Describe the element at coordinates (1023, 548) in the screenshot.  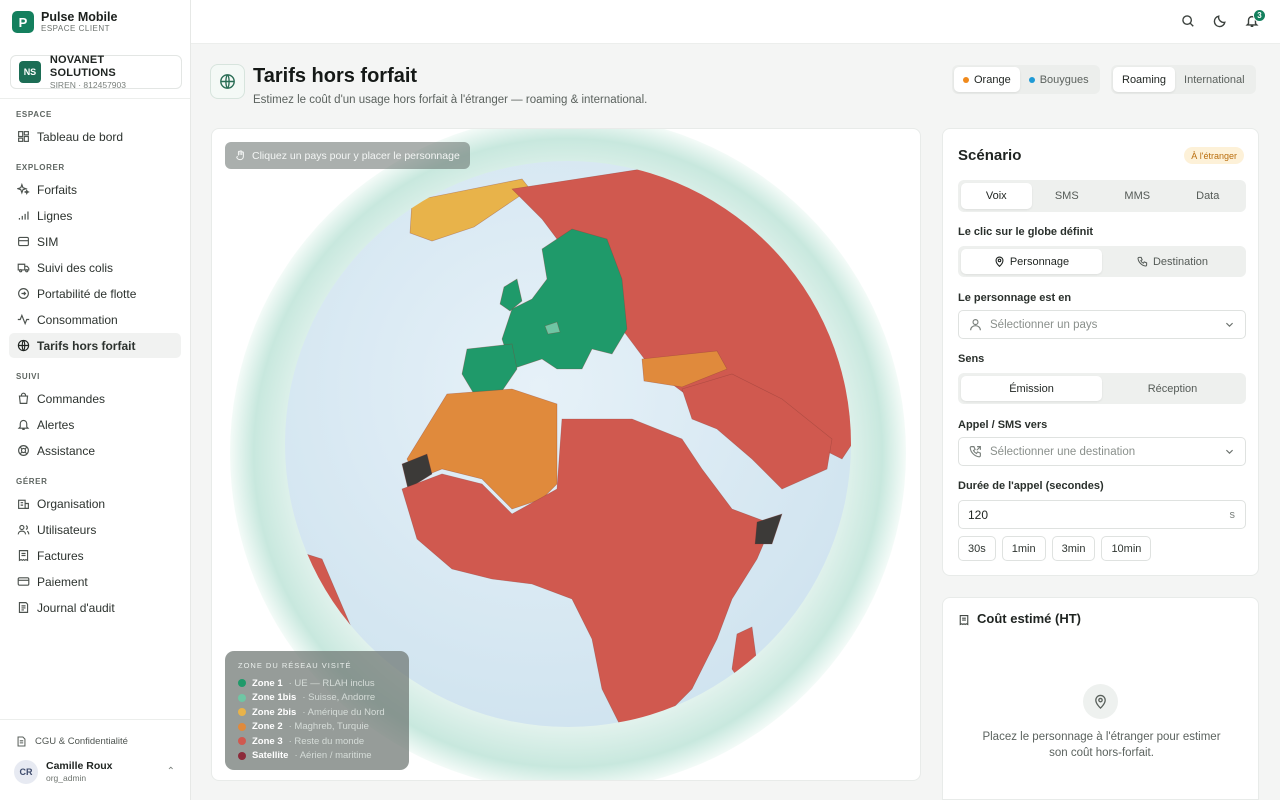
I see `preset-1min-button: 1min` at that location.